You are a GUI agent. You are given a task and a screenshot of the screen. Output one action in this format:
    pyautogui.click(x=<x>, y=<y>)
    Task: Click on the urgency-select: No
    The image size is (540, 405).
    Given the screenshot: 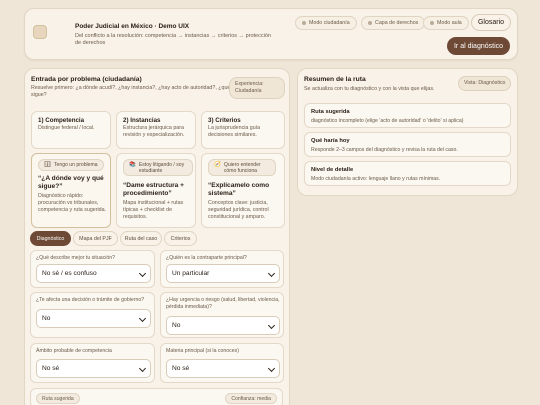 What is the action you would take?
    pyautogui.click(x=223, y=325)
    